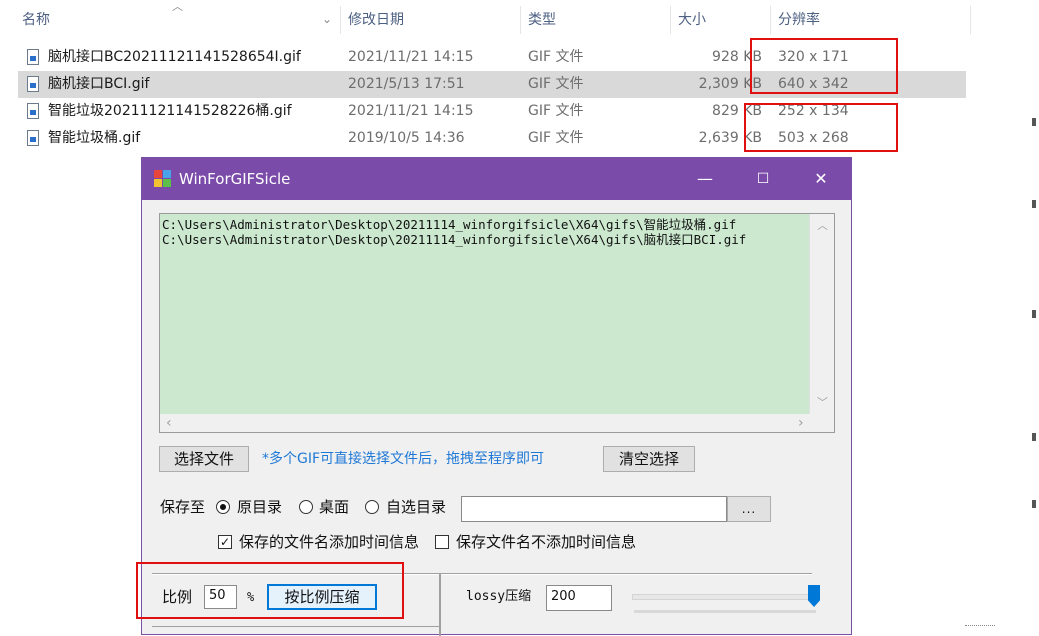 The height and width of the screenshot is (636, 1039). Describe the element at coordinates (376, 20) in the screenshot. I see `column-header-date: 修改日期` at that location.